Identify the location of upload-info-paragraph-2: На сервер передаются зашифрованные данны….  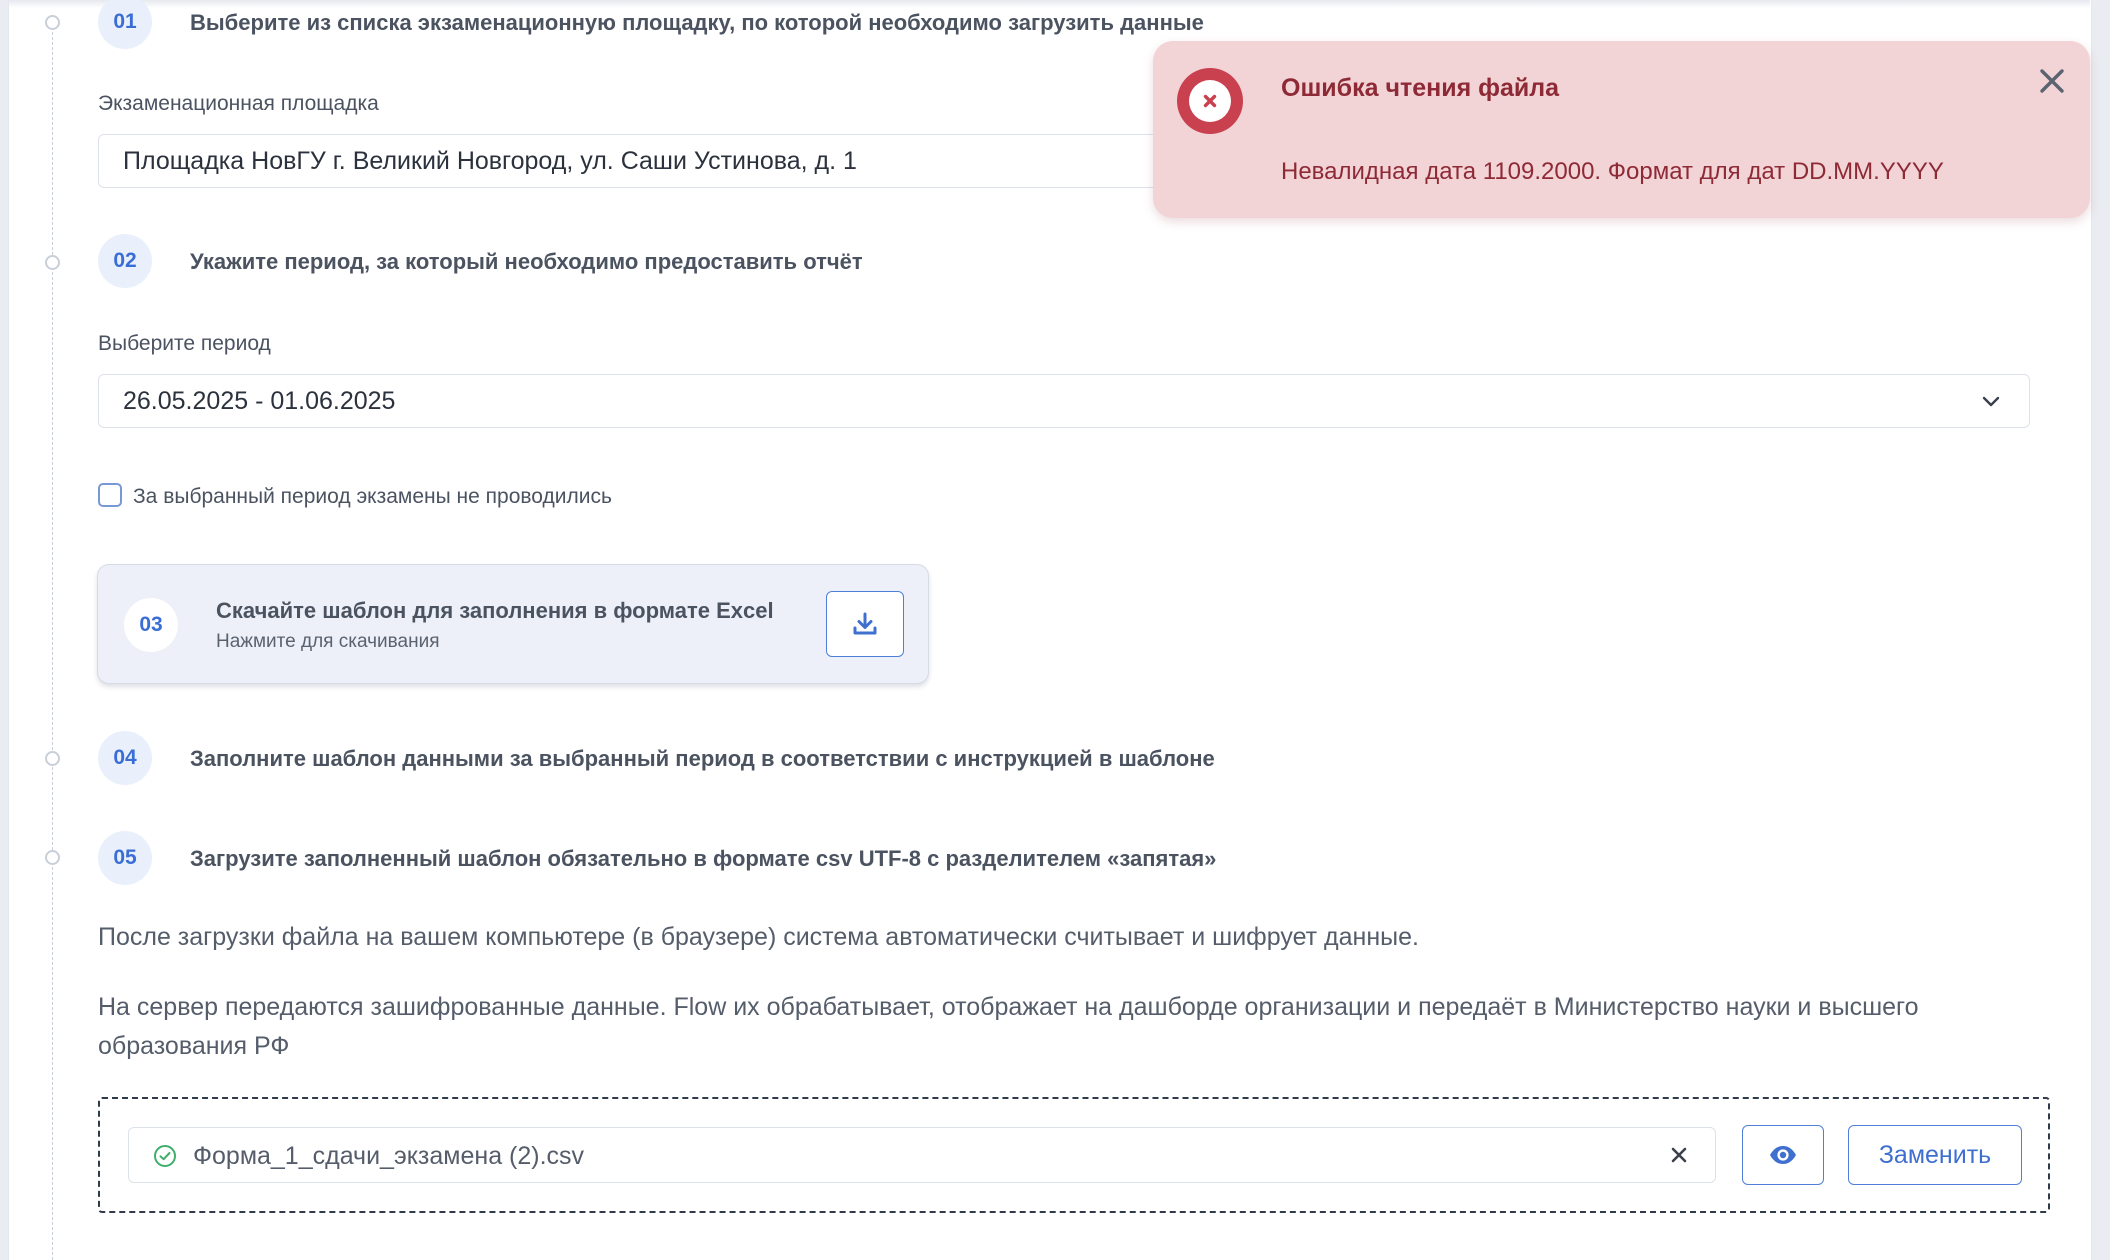
(1008, 1026).